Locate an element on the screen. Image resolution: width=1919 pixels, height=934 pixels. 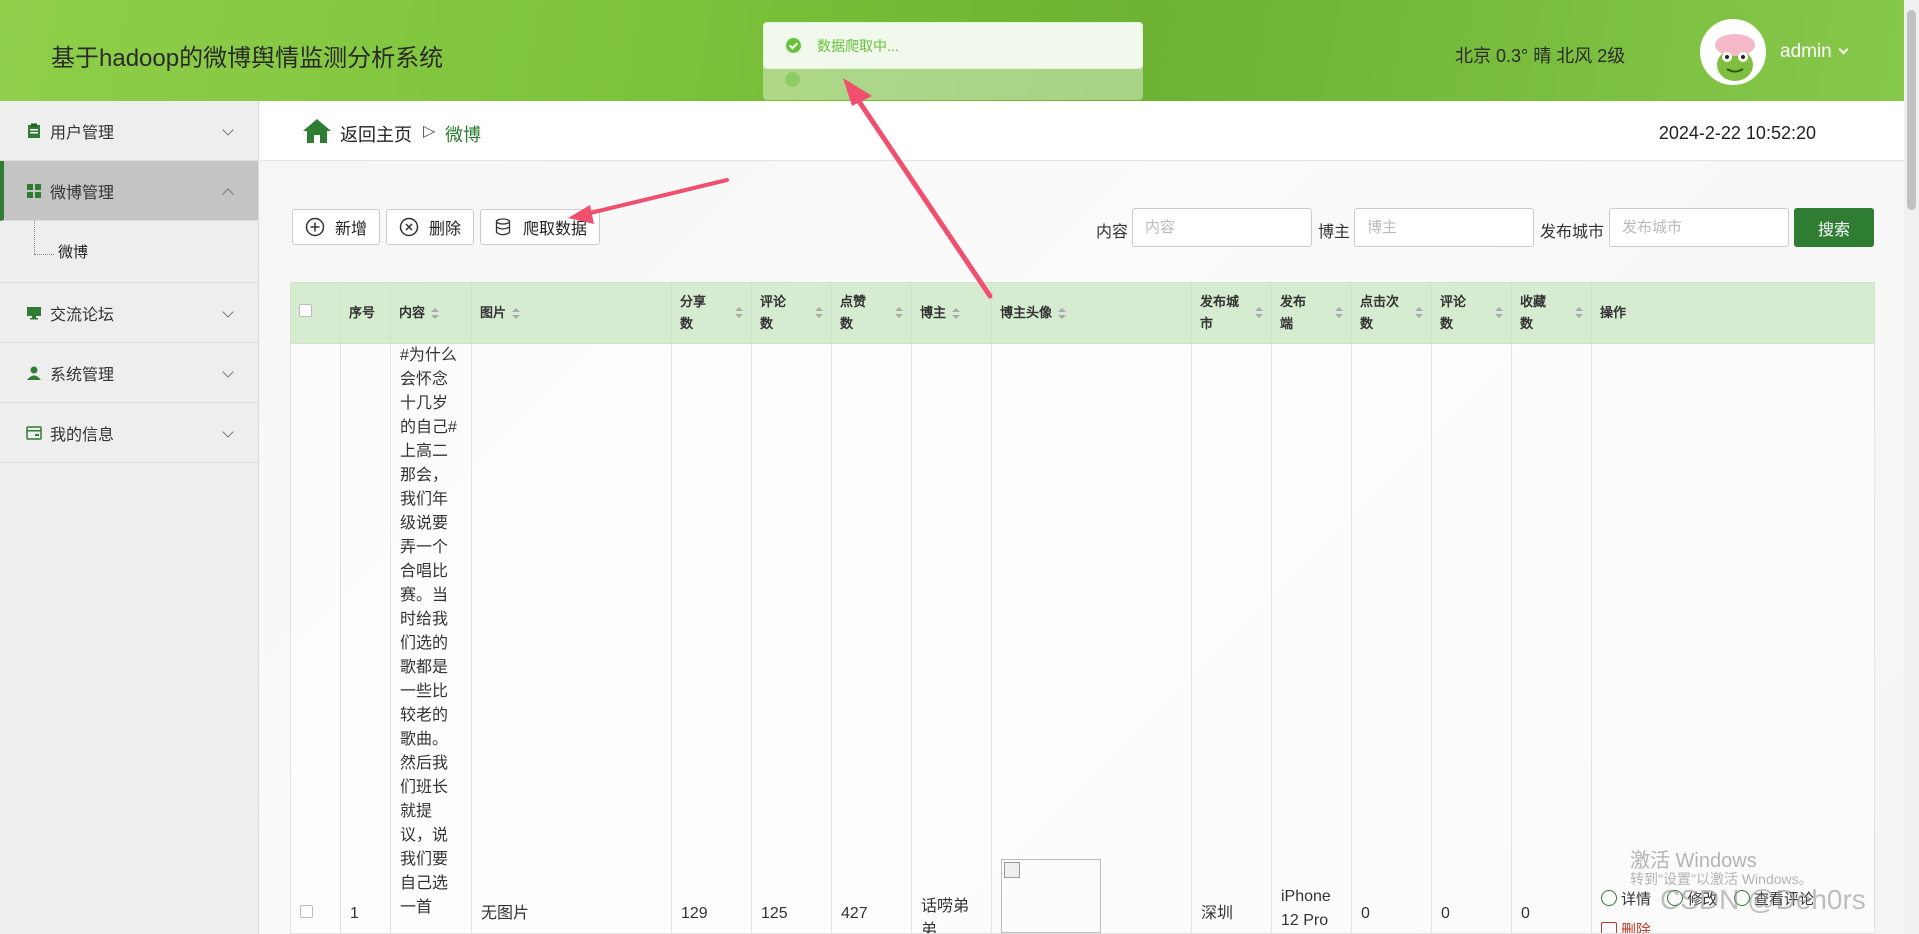
cell-share-value: 129 is located at coordinates (694, 913).